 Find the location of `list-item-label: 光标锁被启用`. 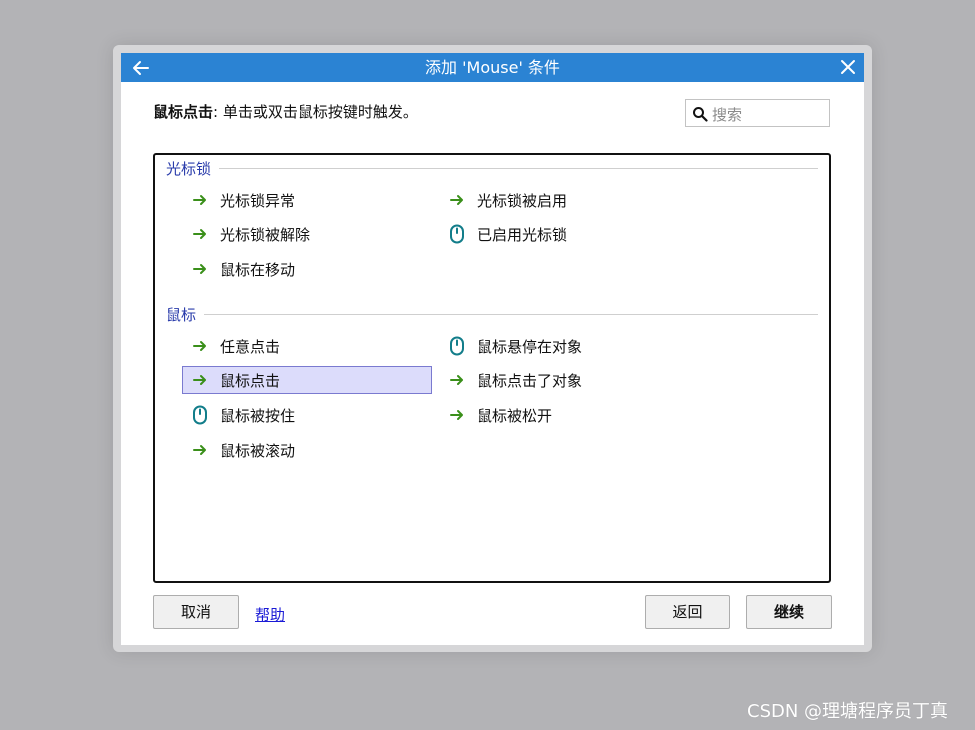

list-item-label: 光标锁被启用 is located at coordinates (522, 201).